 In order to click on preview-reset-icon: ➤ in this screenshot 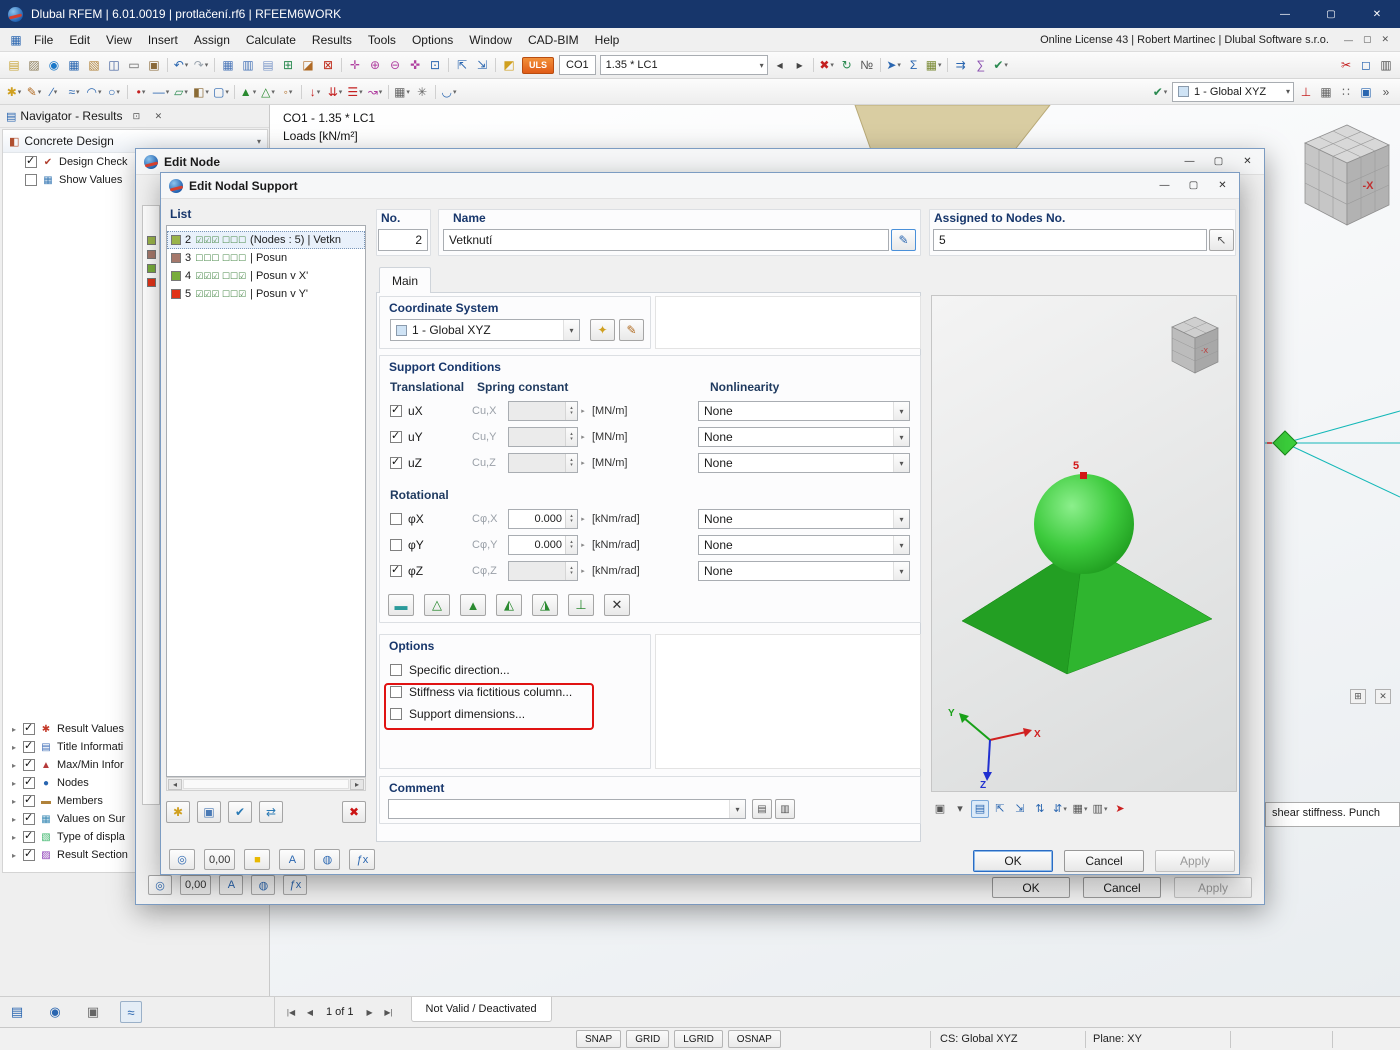, I will do `click(1120, 809)`.